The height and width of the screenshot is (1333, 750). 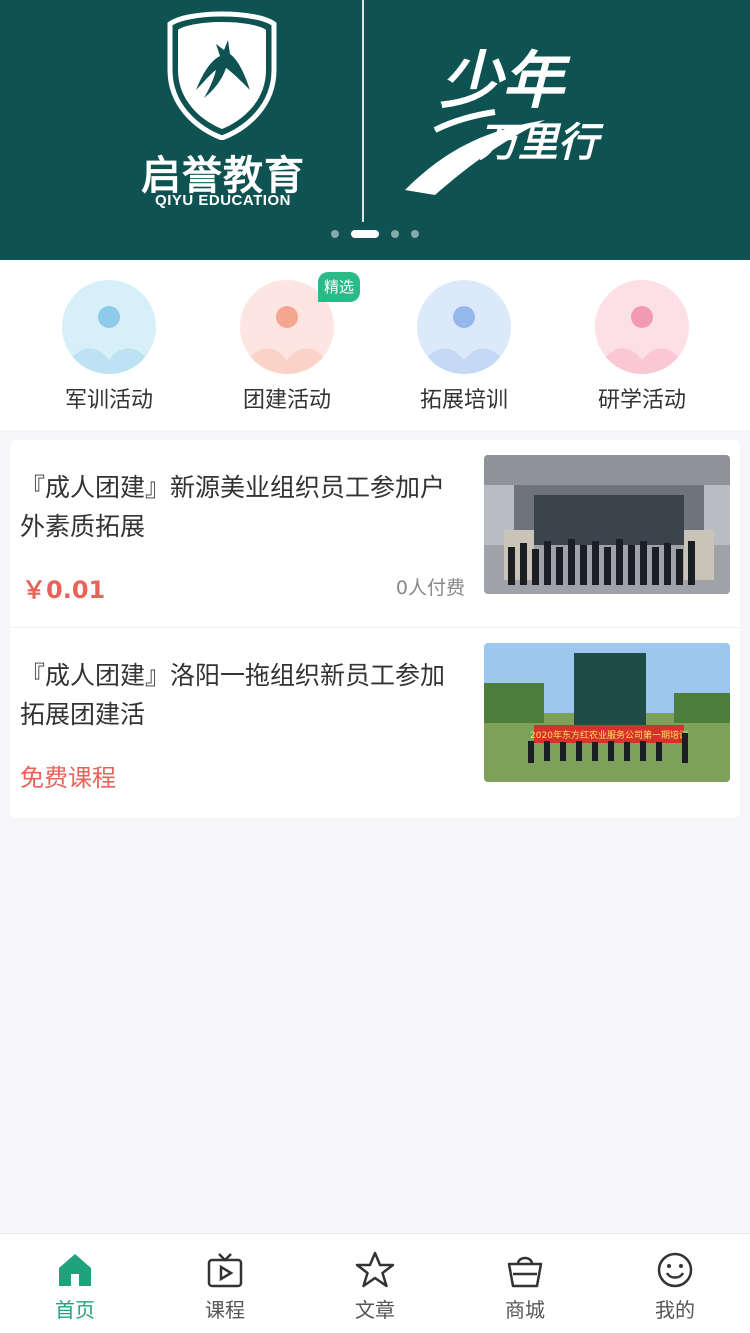 I want to click on carousel-dot-active, so click(x=365, y=234).